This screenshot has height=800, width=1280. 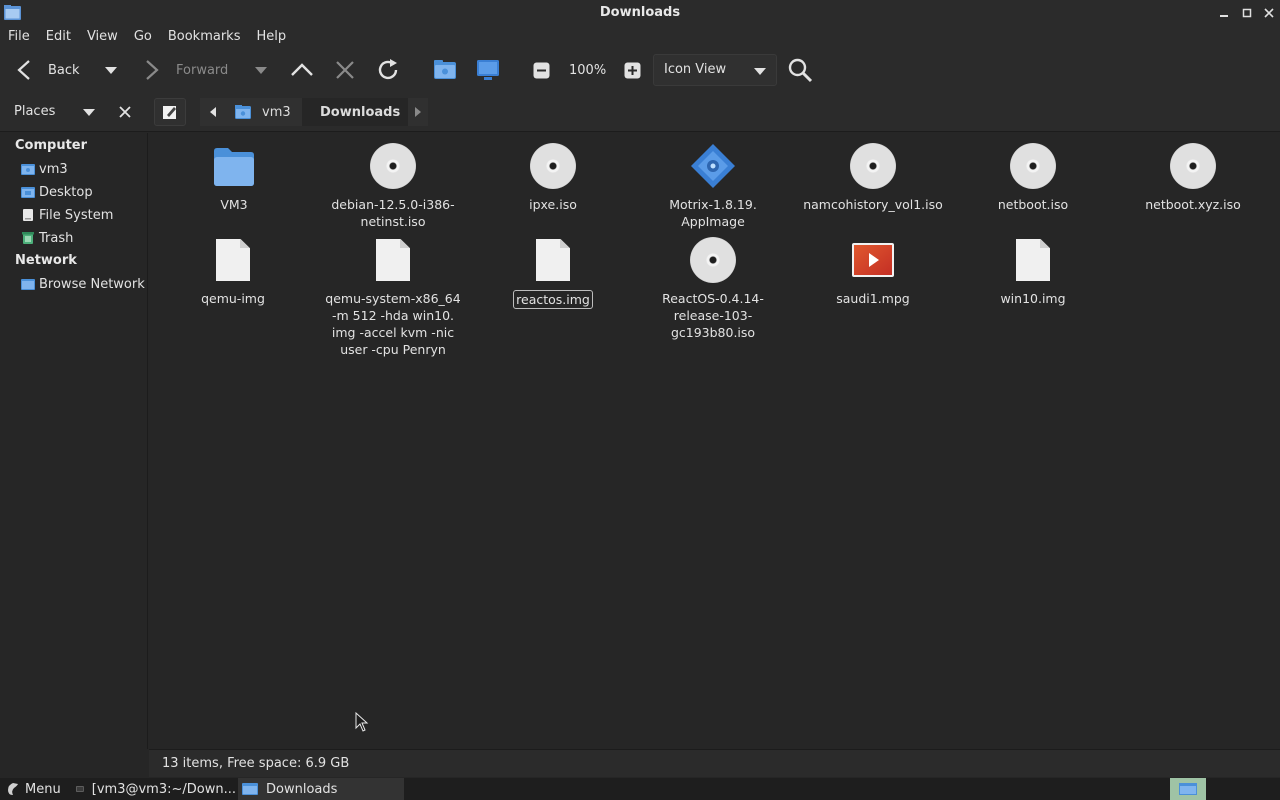 I want to click on file-item-reactos-img: reactos.img, so click(x=553, y=272).